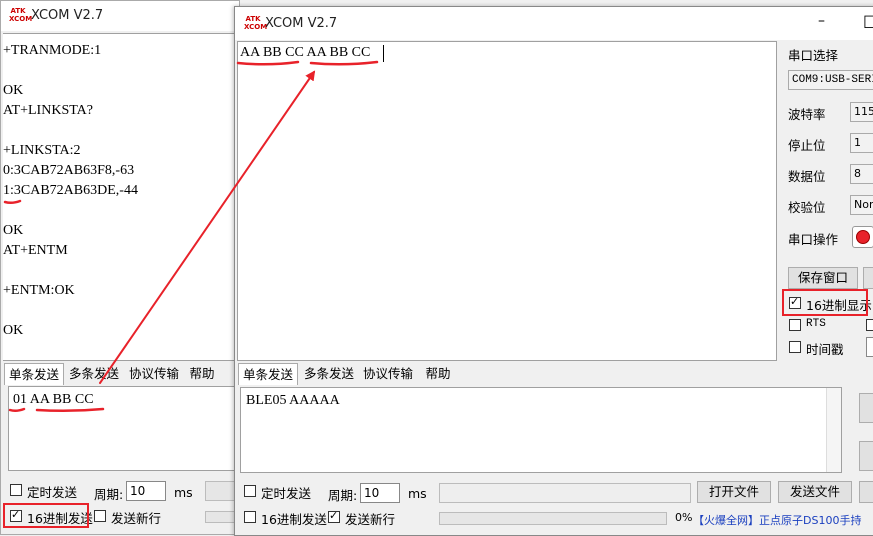  Describe the element at coordinates (807, 176) in the screenshot. I see `data-bits-label: 数据位` at that location.